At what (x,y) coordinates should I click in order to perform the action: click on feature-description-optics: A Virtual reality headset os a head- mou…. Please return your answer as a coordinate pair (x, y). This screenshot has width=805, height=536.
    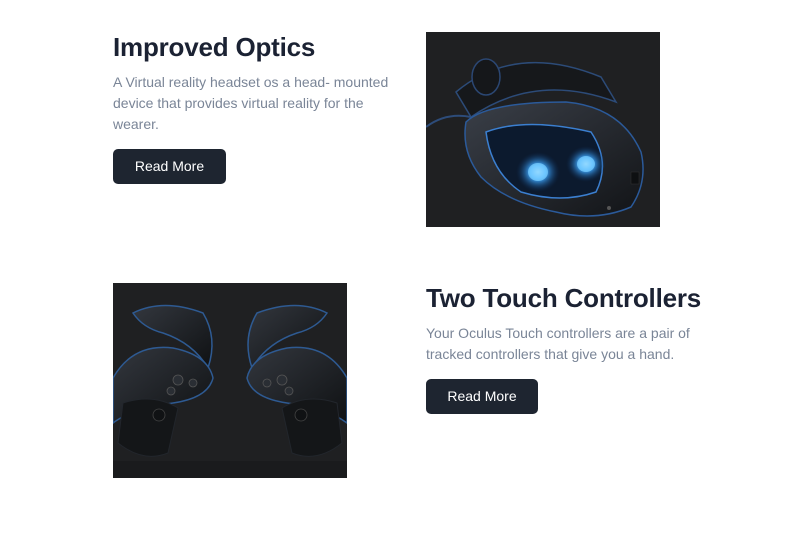
    Looking at the image, I should click on (251, 103).